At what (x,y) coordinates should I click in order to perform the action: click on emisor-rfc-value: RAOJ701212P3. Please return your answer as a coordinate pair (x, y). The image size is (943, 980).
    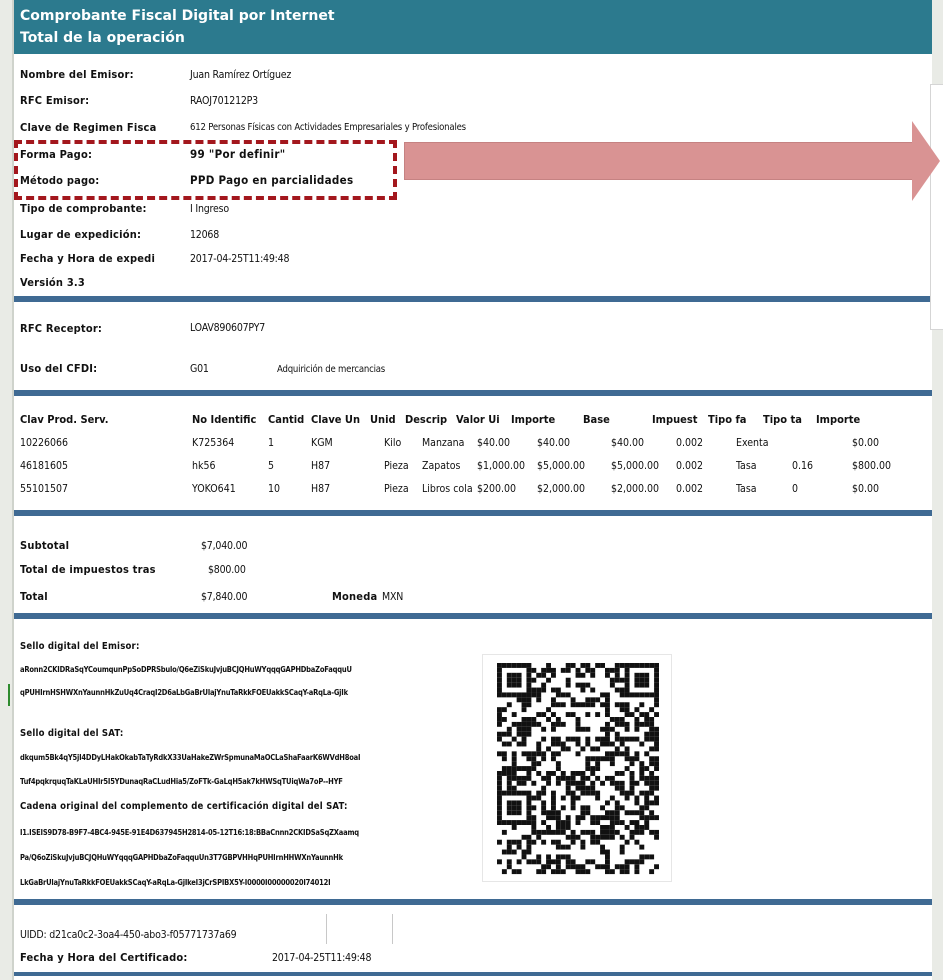
    Looking at the image, I should click on (224, 101).